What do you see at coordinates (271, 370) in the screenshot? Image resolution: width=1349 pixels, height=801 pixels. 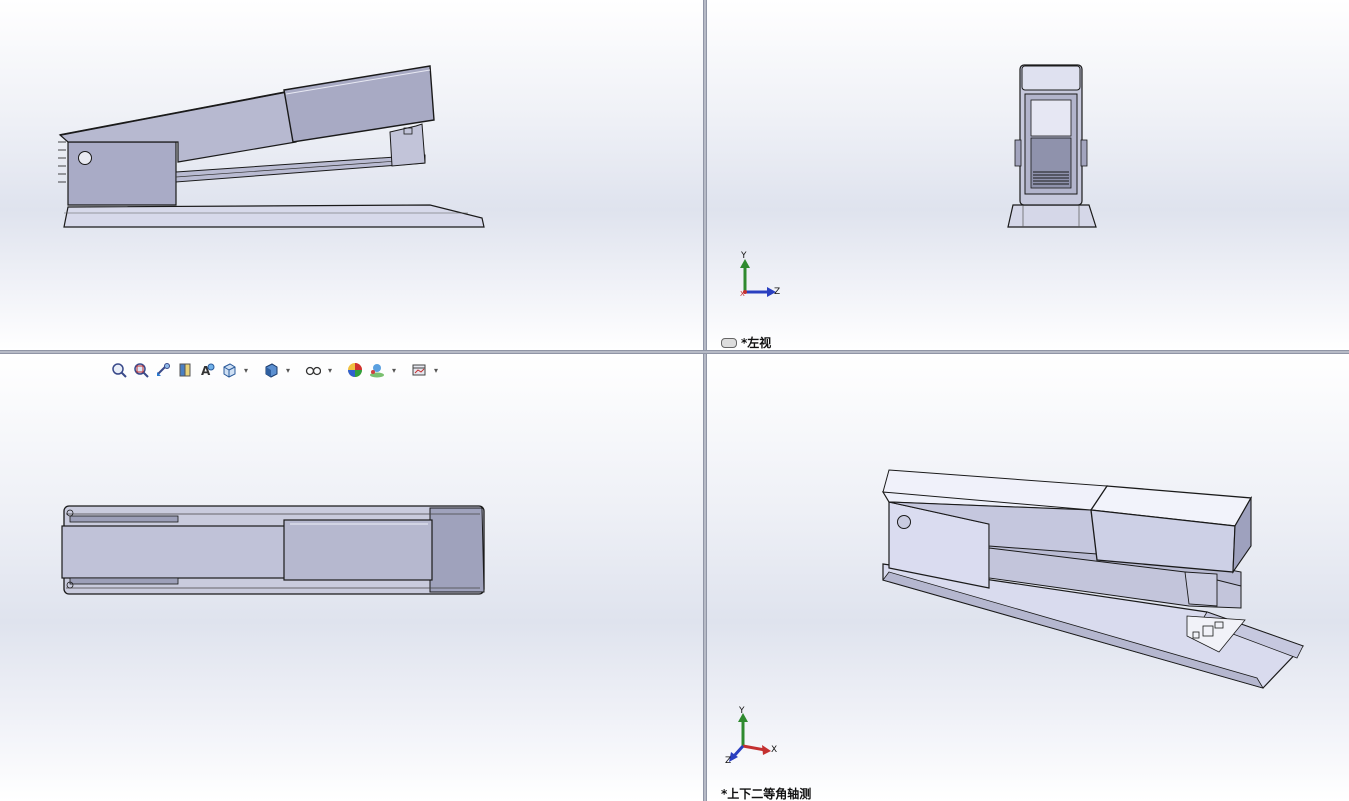 I see `display-style-icon` at bounding box center [271, 370].